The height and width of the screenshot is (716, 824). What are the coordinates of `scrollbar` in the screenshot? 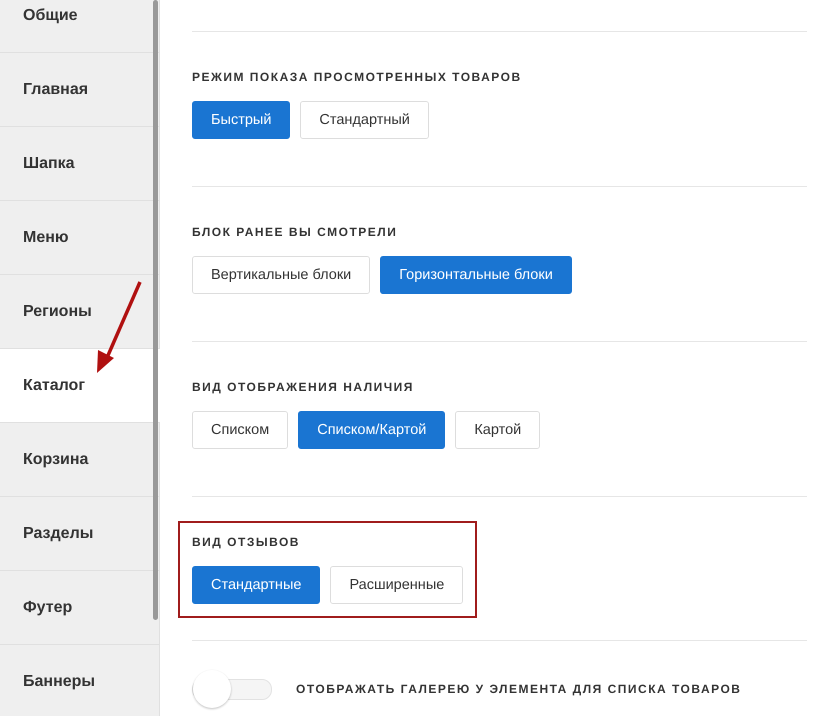 It's located at (155, 310).